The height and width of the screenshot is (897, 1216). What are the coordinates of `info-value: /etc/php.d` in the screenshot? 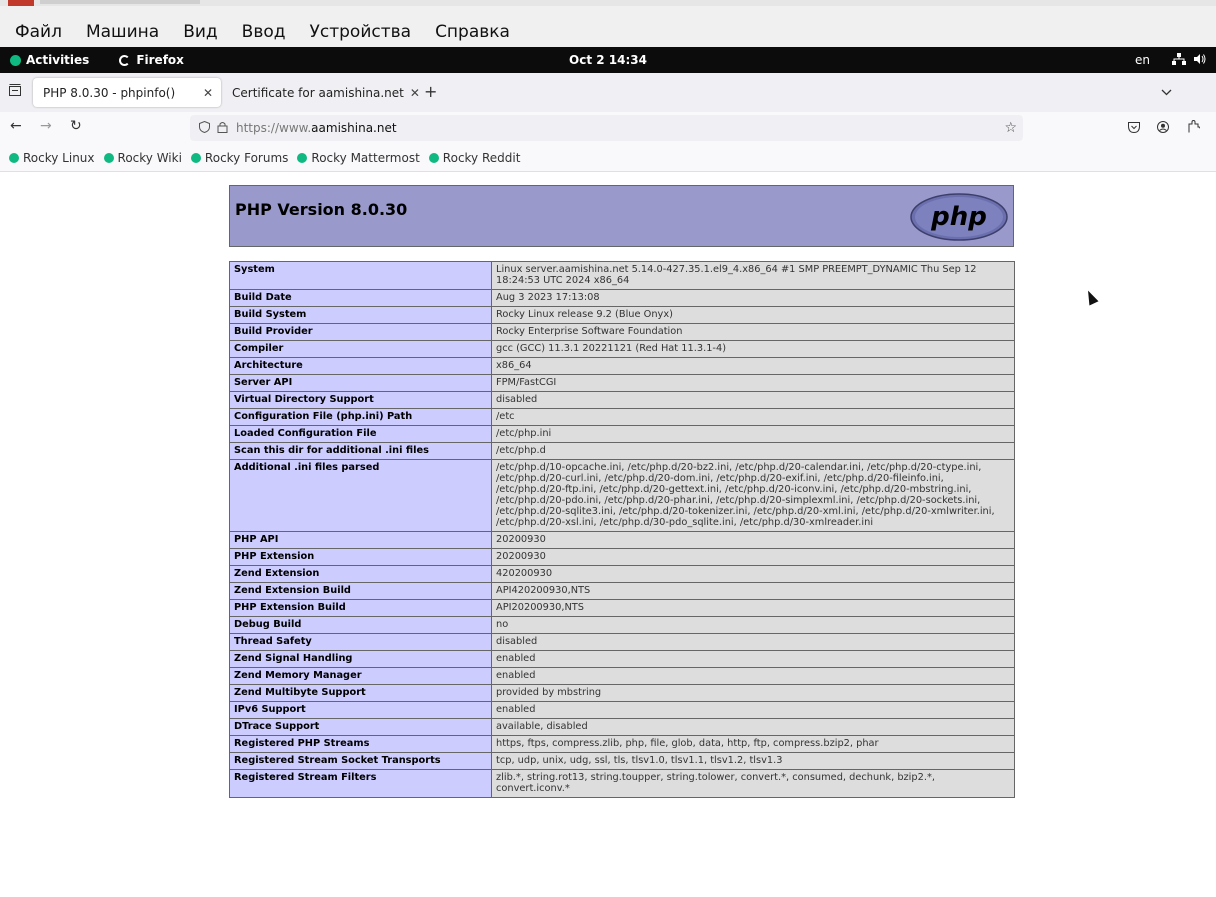 It's located at (753, 451).